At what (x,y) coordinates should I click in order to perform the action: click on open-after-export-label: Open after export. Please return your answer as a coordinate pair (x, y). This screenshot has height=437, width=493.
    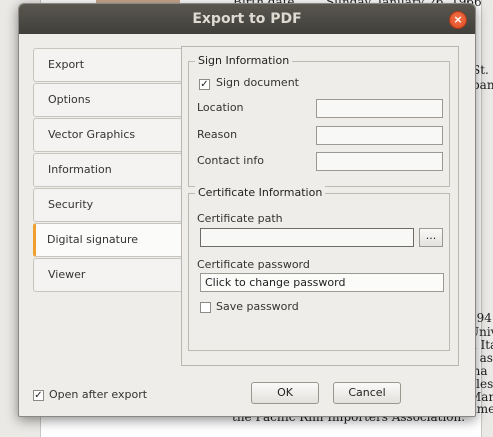
    Looking at the image, I should click on (98, 394).